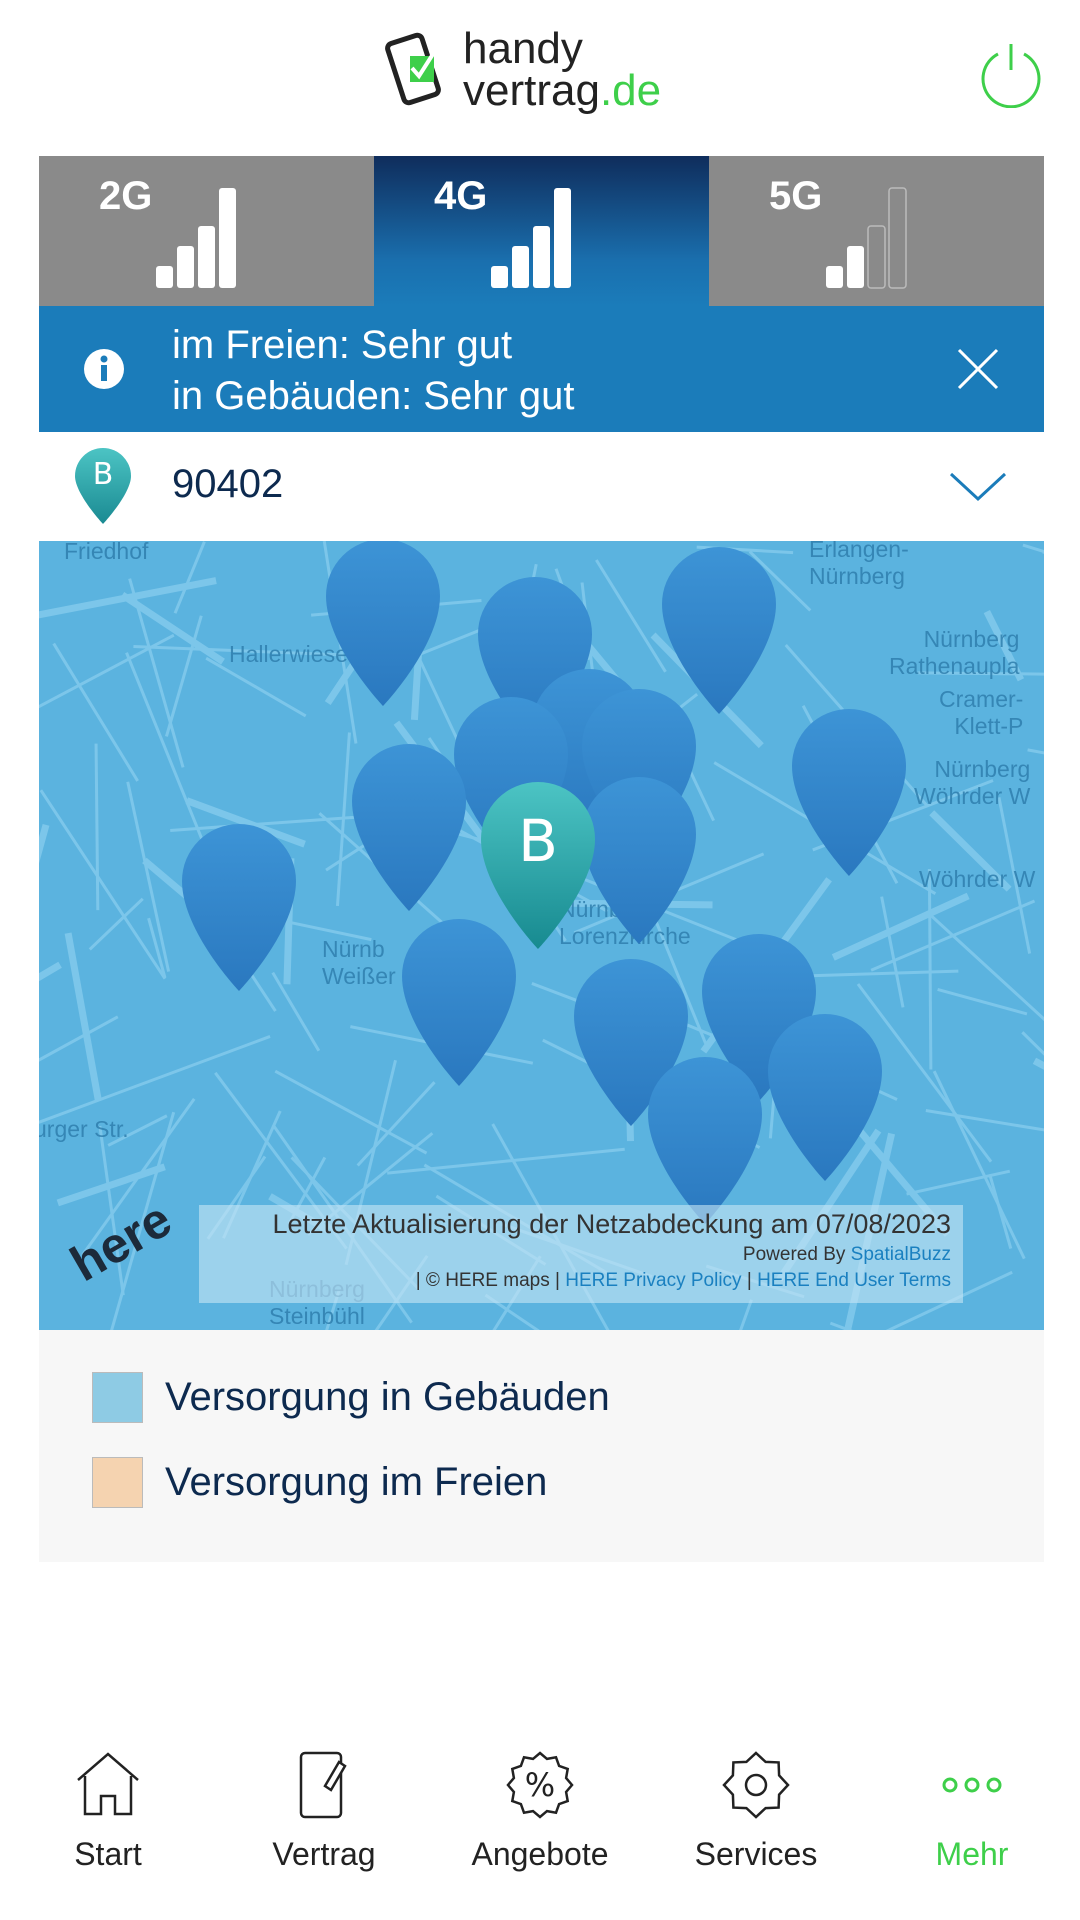 The image size is (1080, 1920). What do you see at coordinates (630, 90) in the screenshot?
I see `logo-tld: .de` at bounding box center [630, 90].